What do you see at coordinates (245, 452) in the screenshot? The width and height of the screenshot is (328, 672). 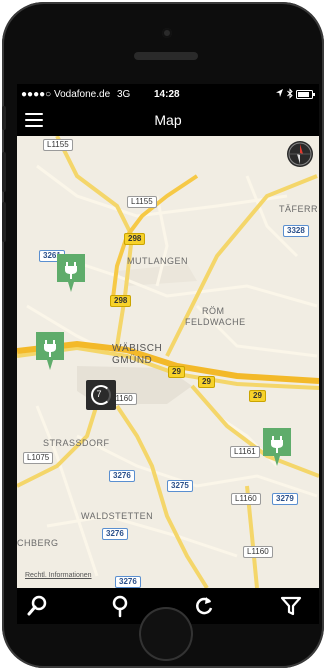 I see `road-shield: L1161` at bounding box center [245, 452].